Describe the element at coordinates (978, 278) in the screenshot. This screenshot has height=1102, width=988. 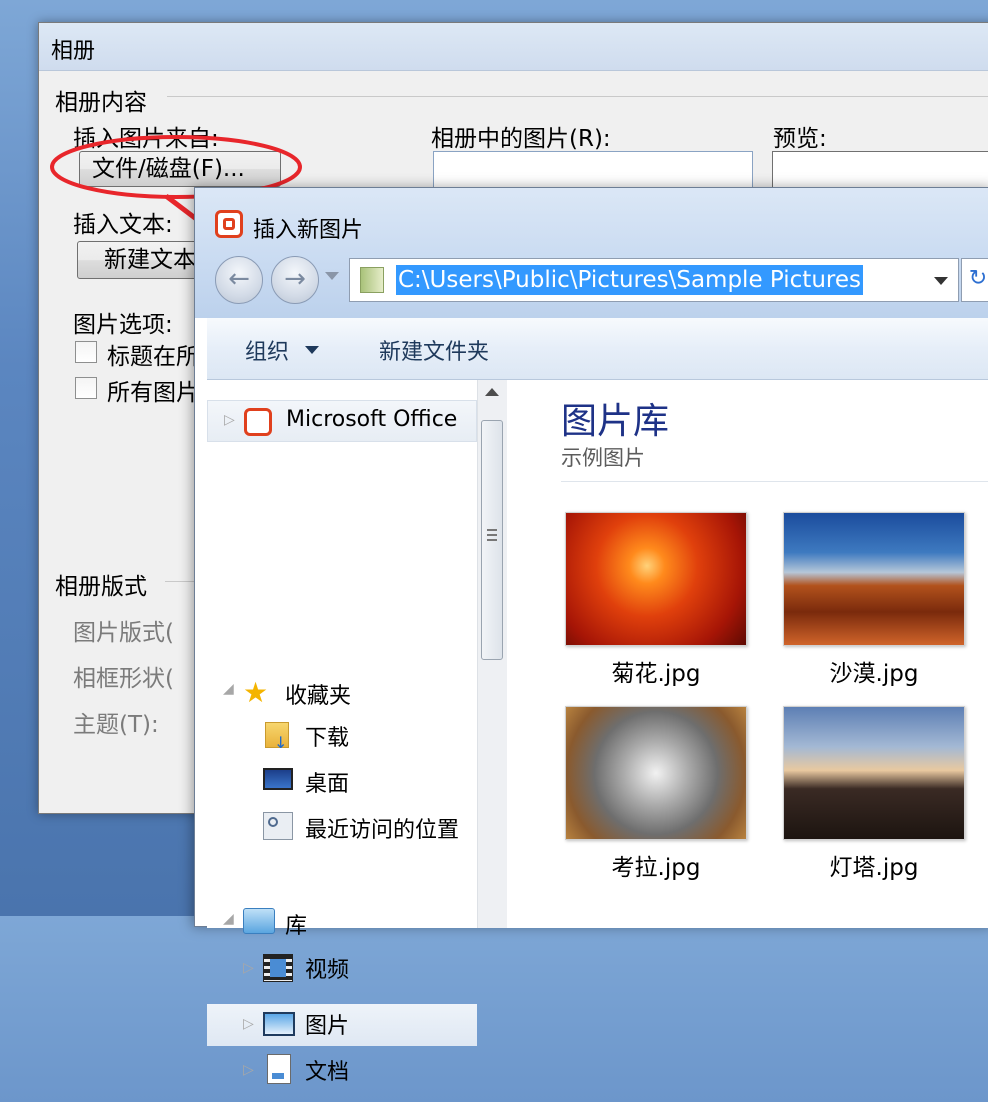
I see `refresh-icon: ↻` at that location.